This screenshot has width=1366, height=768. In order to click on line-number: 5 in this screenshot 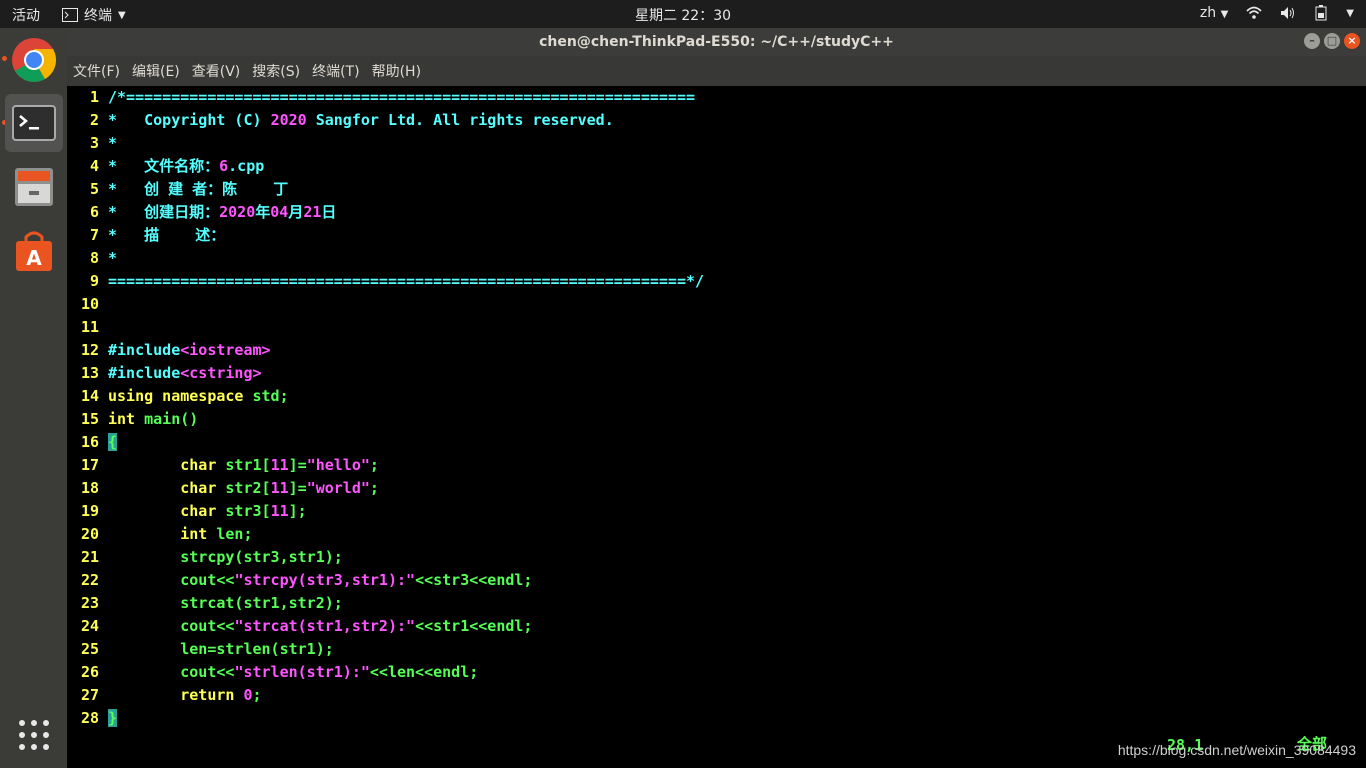, I will do `click(94, 189)`.